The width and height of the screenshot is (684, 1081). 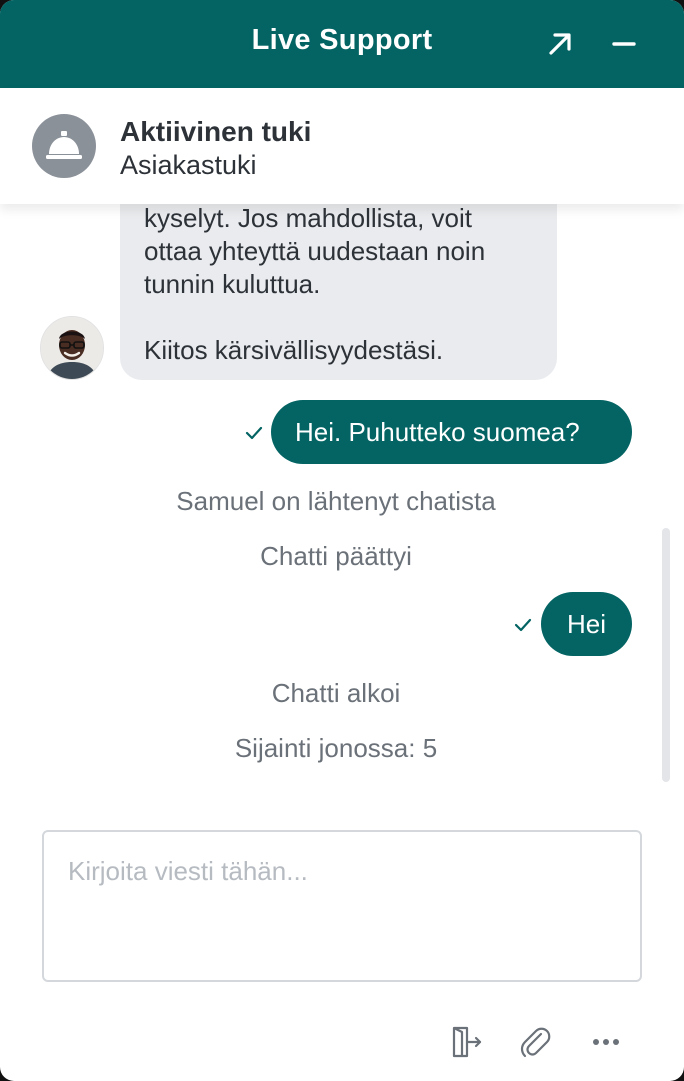 What do you see at coordinates (342, 146) in the screenshot?
I see `agent-header: Aktiivinen tuki Asiakastuki` at bounding box center [342, 146].